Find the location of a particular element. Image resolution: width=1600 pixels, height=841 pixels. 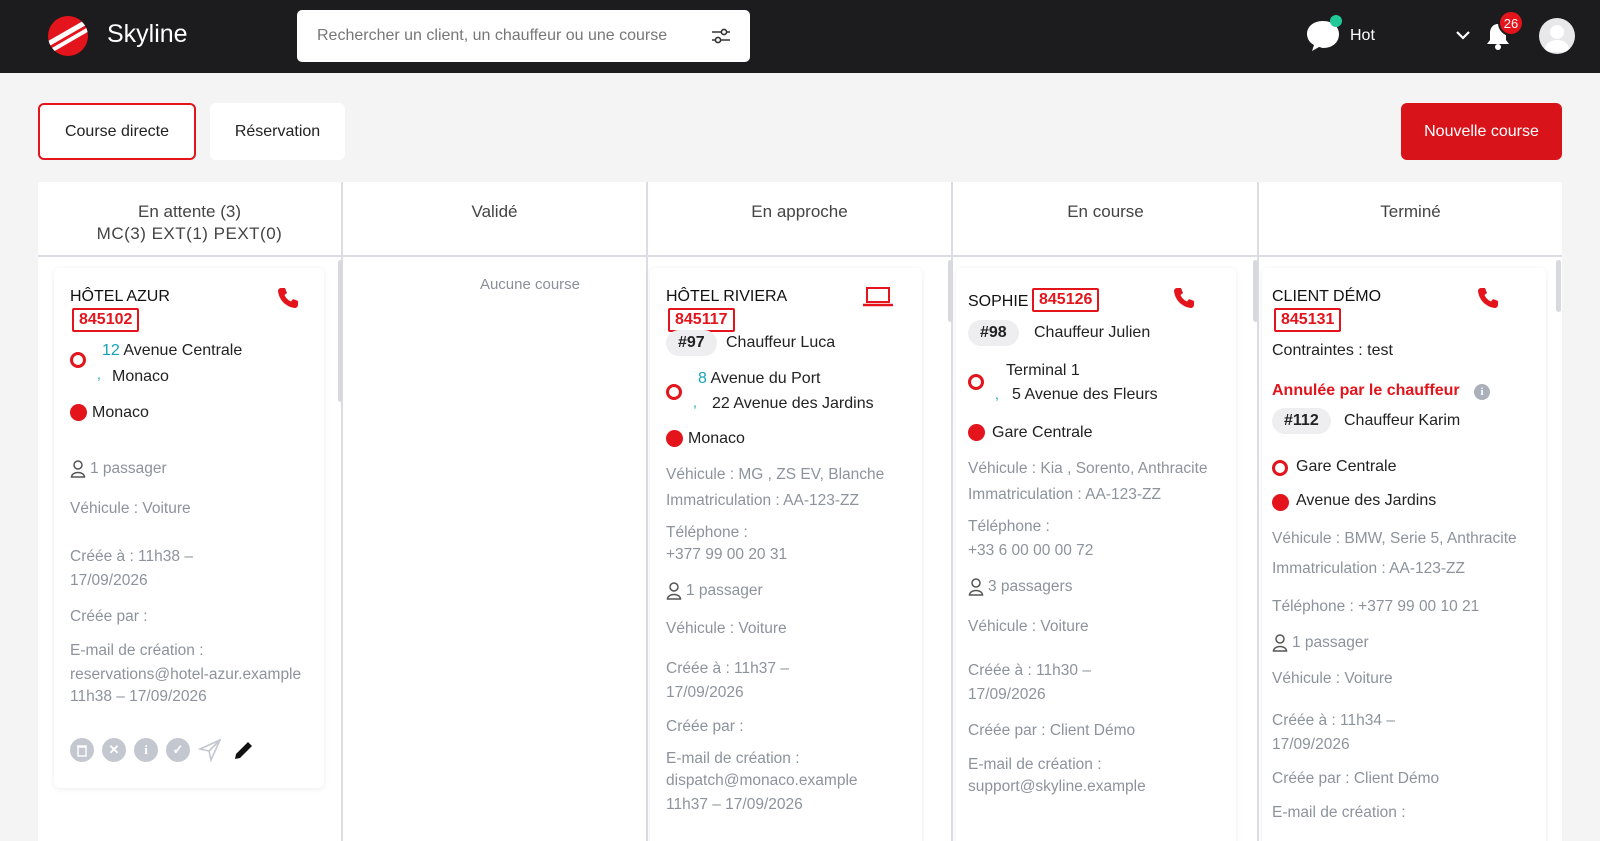

column-header-done: Terminé is located at coordinates (1410, 219).